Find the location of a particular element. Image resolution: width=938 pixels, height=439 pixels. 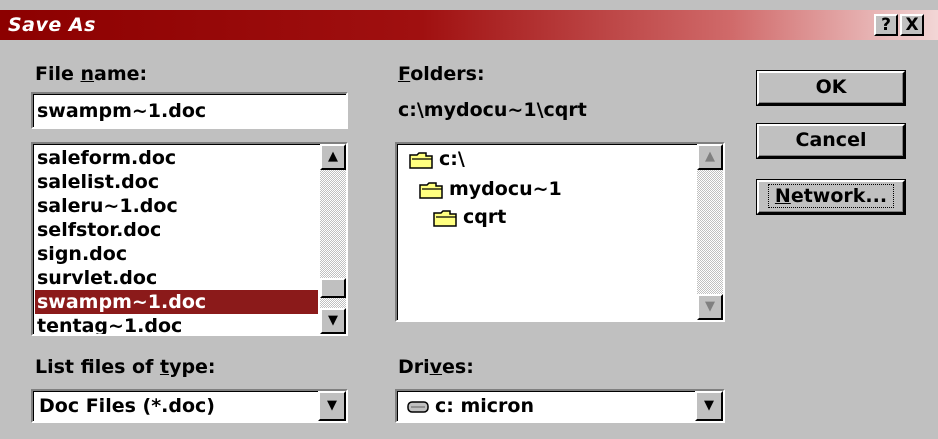

title-bar: Save As ? X is located at coordinates (469, 25).